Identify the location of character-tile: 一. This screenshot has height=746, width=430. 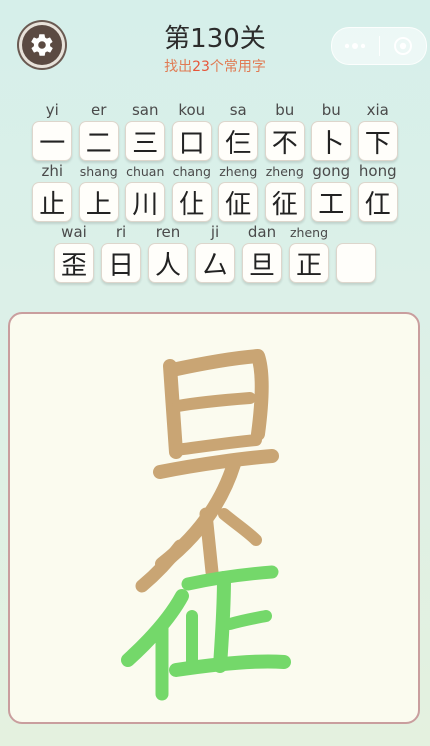
(52, 141).